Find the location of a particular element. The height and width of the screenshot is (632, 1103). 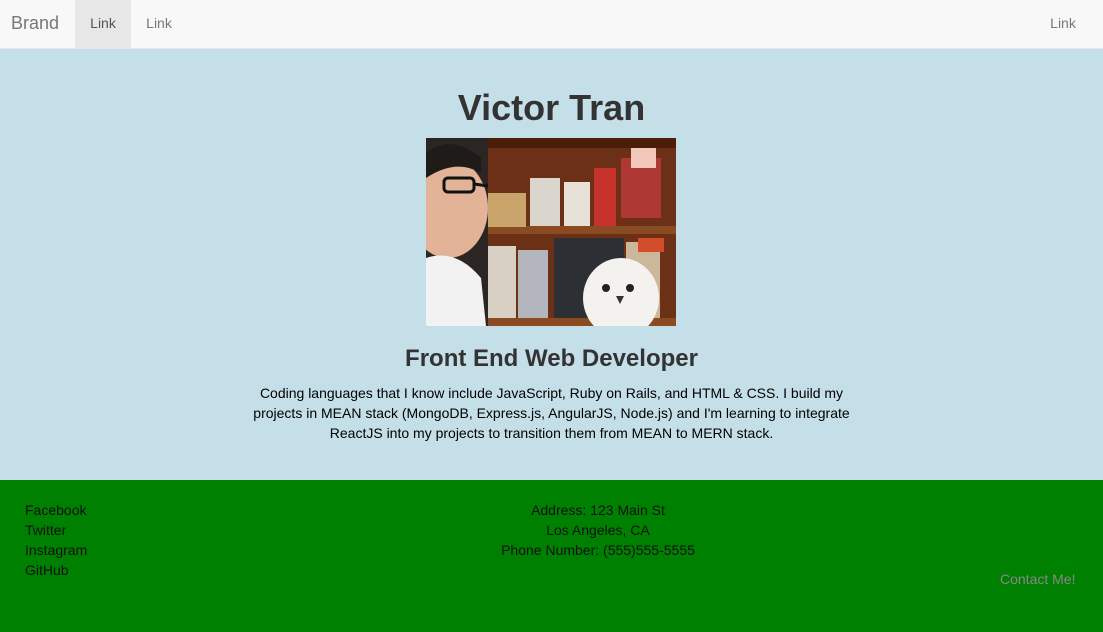

nav-link: Link is located at coordinates (159, 24).